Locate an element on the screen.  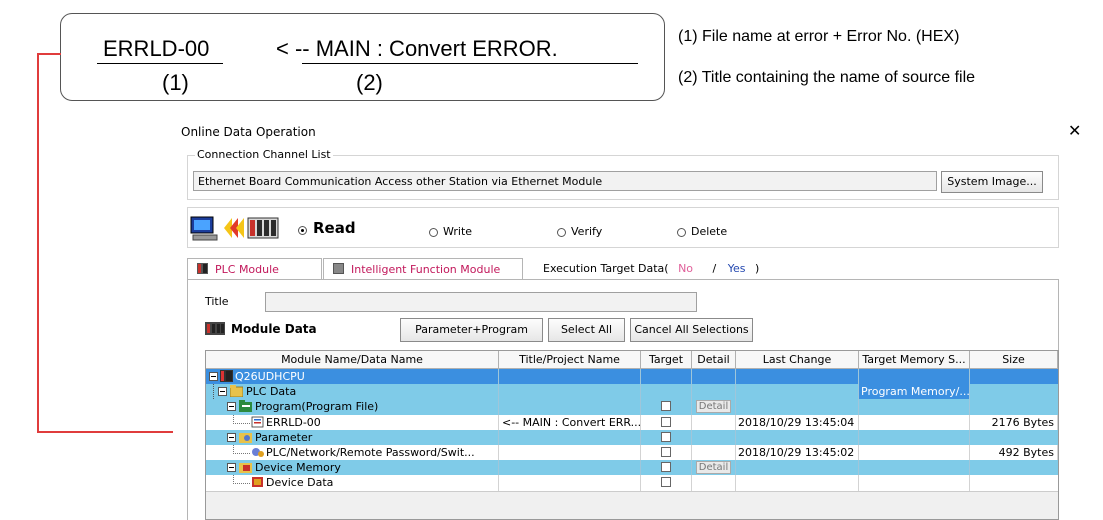
annotation-label-2: (2) is located at coordinates (369, 82).